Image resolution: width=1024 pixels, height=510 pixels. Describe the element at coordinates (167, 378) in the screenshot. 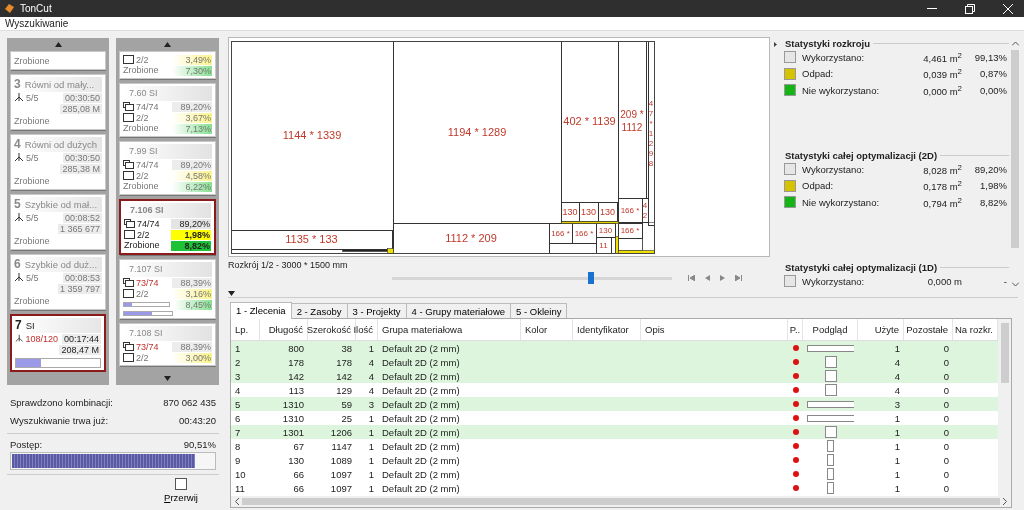

I see `scroll-down-icon` at that location.